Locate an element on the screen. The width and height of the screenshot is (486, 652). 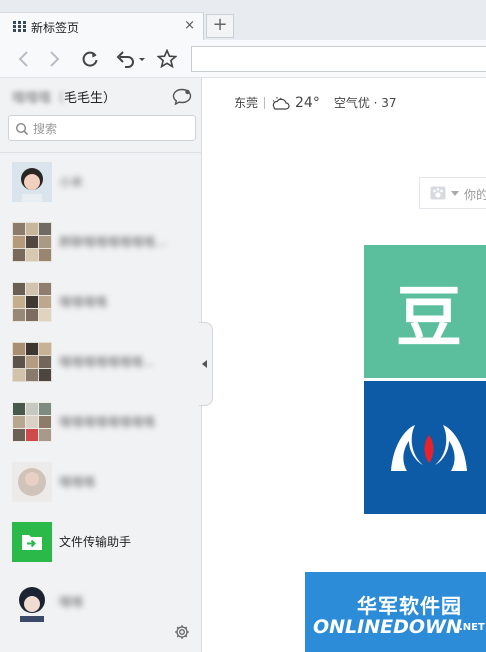
user-name-blurred: 嘻嘻嘻（ is located at coordinates (38, 98).